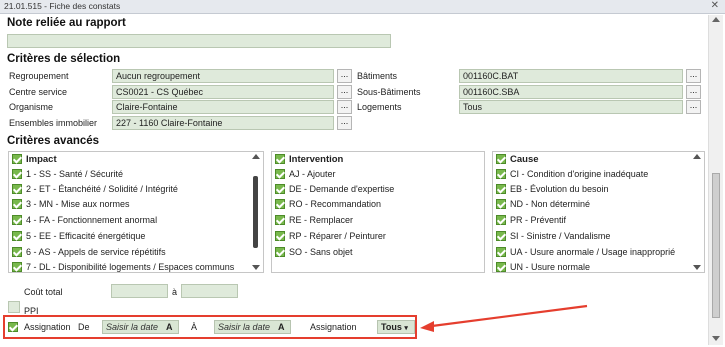  I want to click on assignation-checkbox, so click(13, 327).